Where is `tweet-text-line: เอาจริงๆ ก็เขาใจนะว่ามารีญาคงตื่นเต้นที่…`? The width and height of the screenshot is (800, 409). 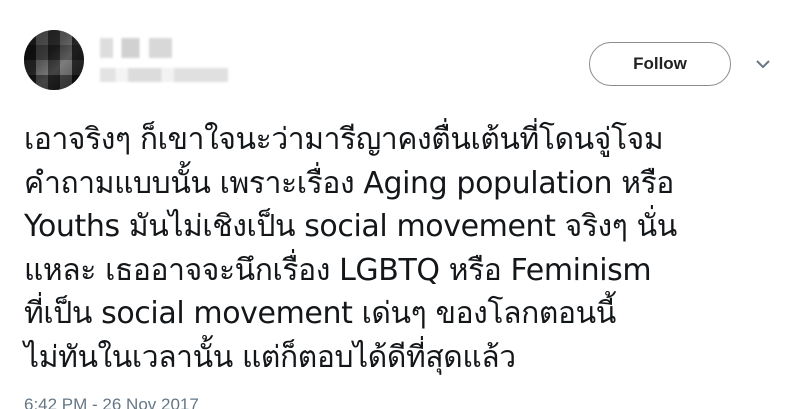 tweet-text-line: เอาจริงๆ ก็เขาใจนะว่ามารีญาคงตื่นเต้นที่… is located at coordinates (344, 139).